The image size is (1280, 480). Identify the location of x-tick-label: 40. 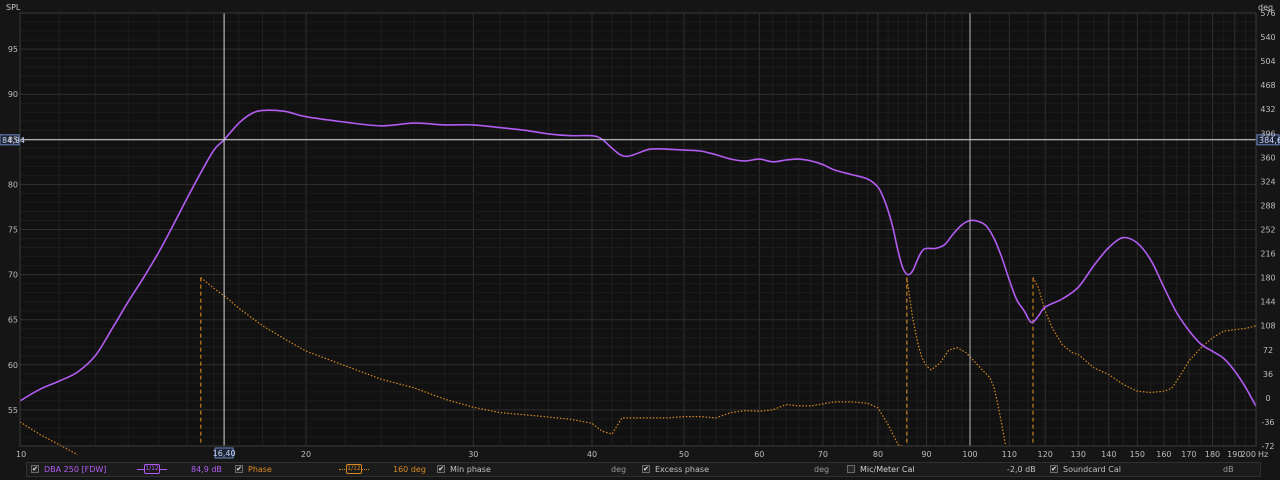
(592, 454).